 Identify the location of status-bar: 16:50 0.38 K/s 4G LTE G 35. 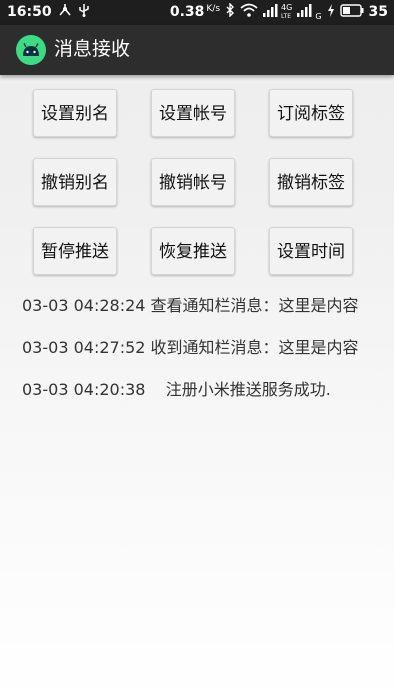
(197, 12).